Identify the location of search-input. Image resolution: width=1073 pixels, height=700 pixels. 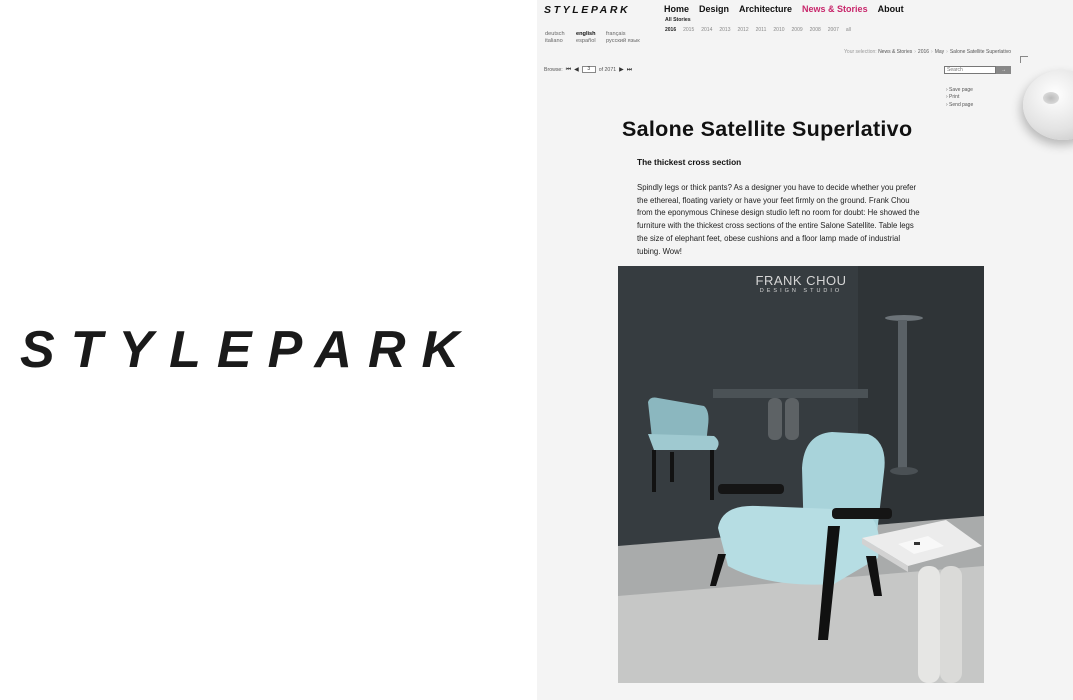
(970, 70).